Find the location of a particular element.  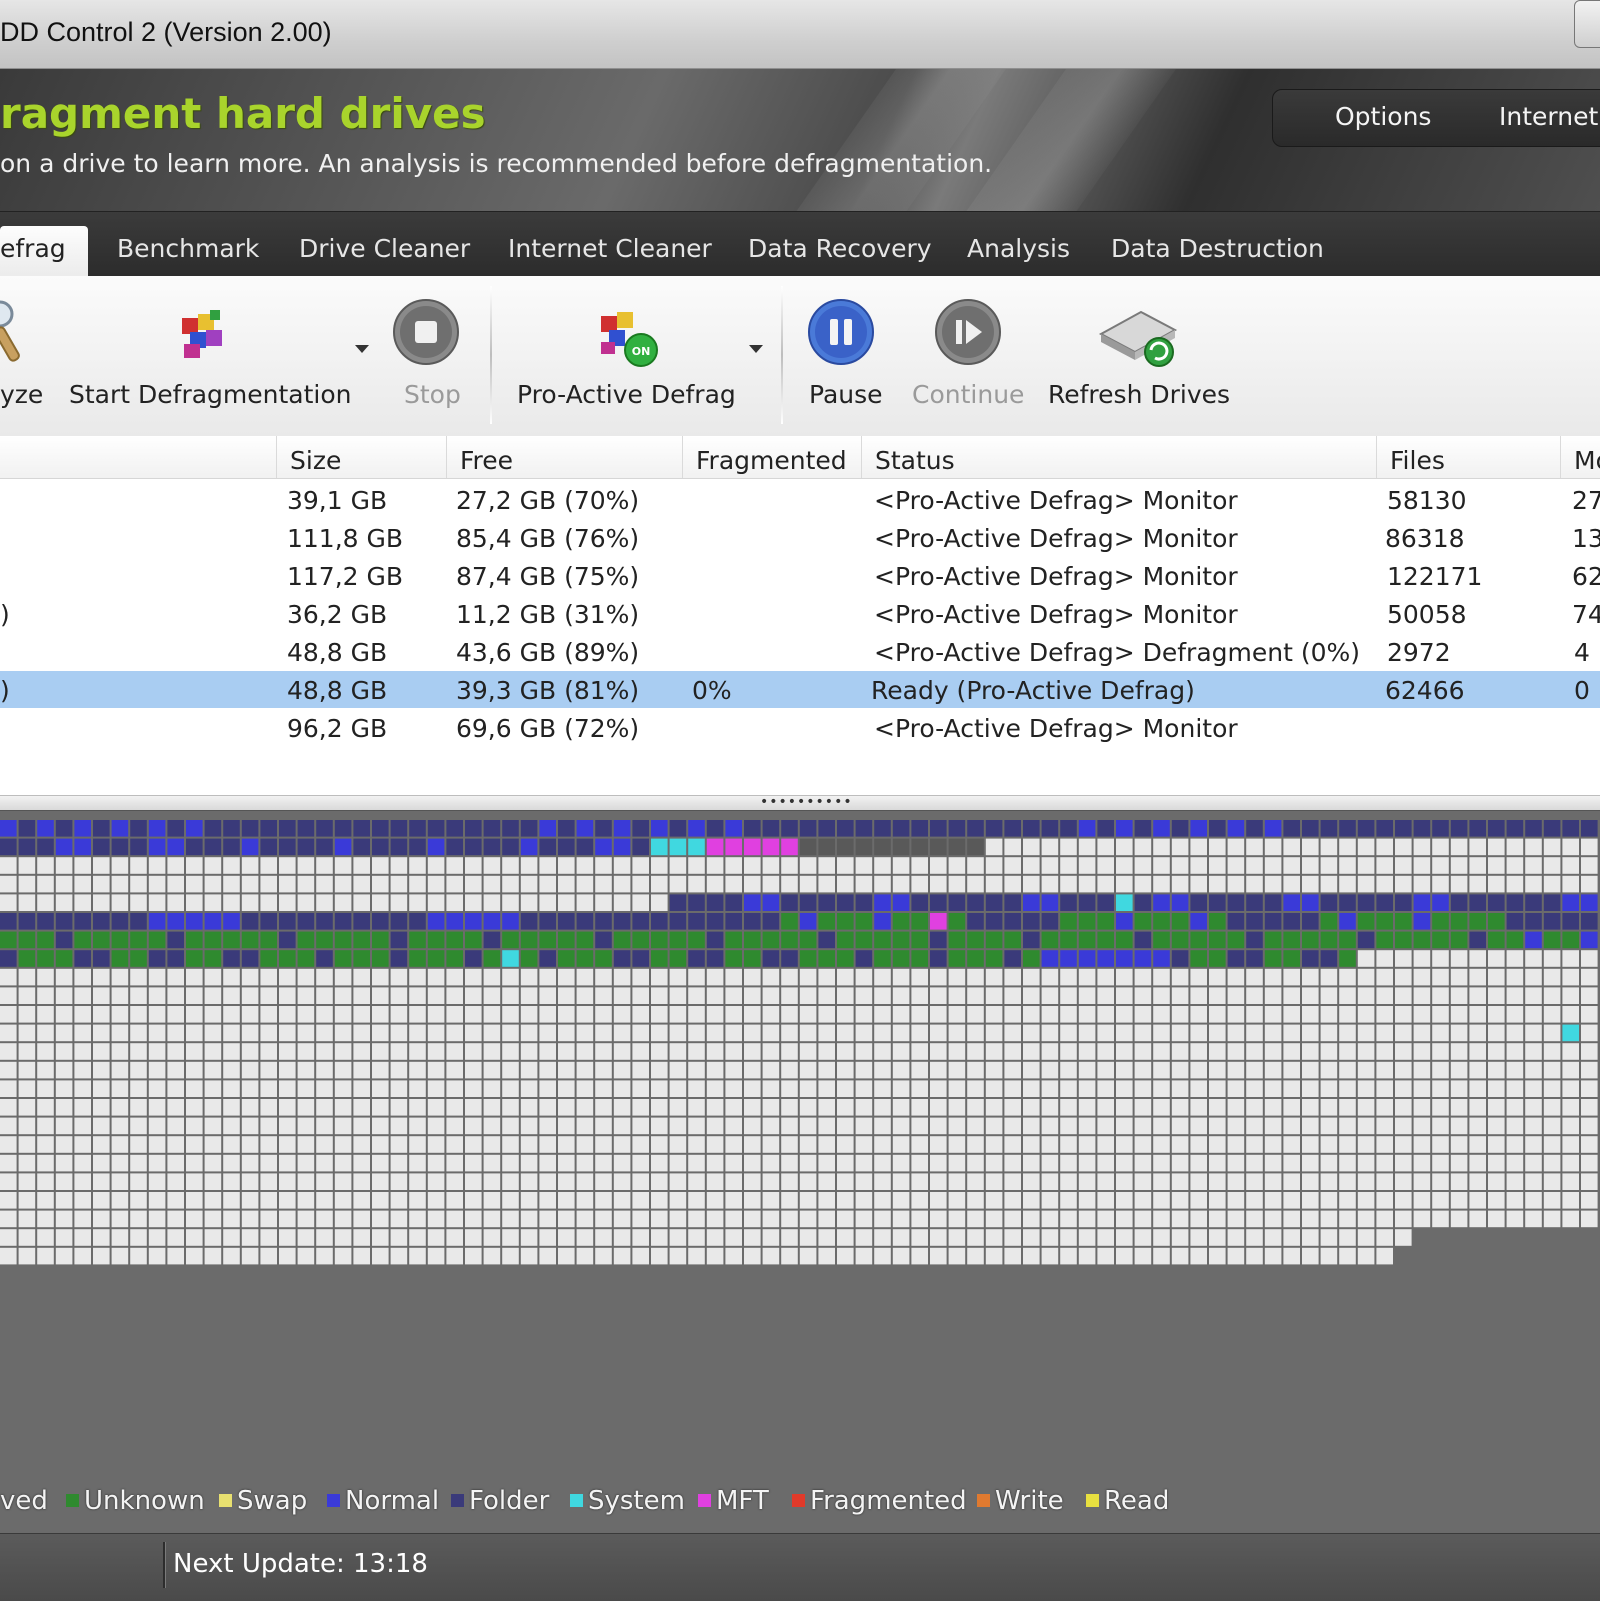

column-fragmented: Fragmented is located at coordinates (771, 460).